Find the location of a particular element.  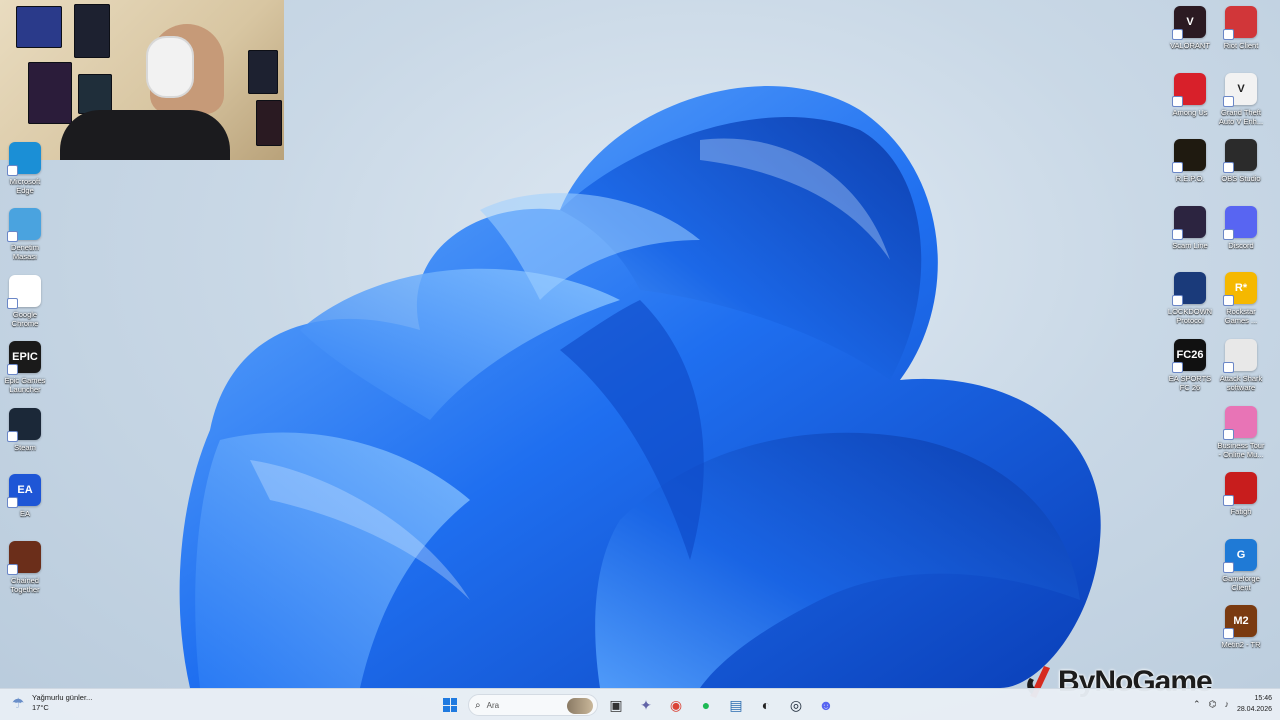

desktop-shortcut-label: Steam is located at coordinates (25, 447).